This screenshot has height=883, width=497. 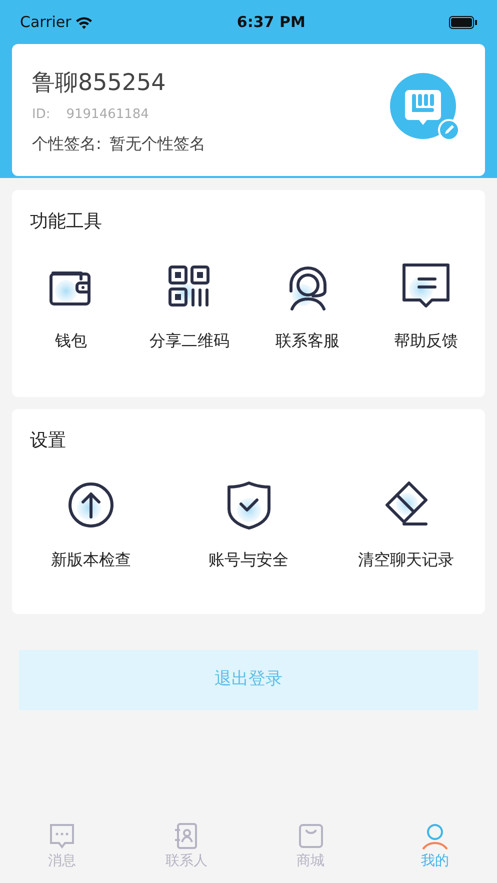 What do you see at coordinates (99, 83) in the screenshot?
I see `user-name: 鲁聊855254` at bounding box center [99, 83].